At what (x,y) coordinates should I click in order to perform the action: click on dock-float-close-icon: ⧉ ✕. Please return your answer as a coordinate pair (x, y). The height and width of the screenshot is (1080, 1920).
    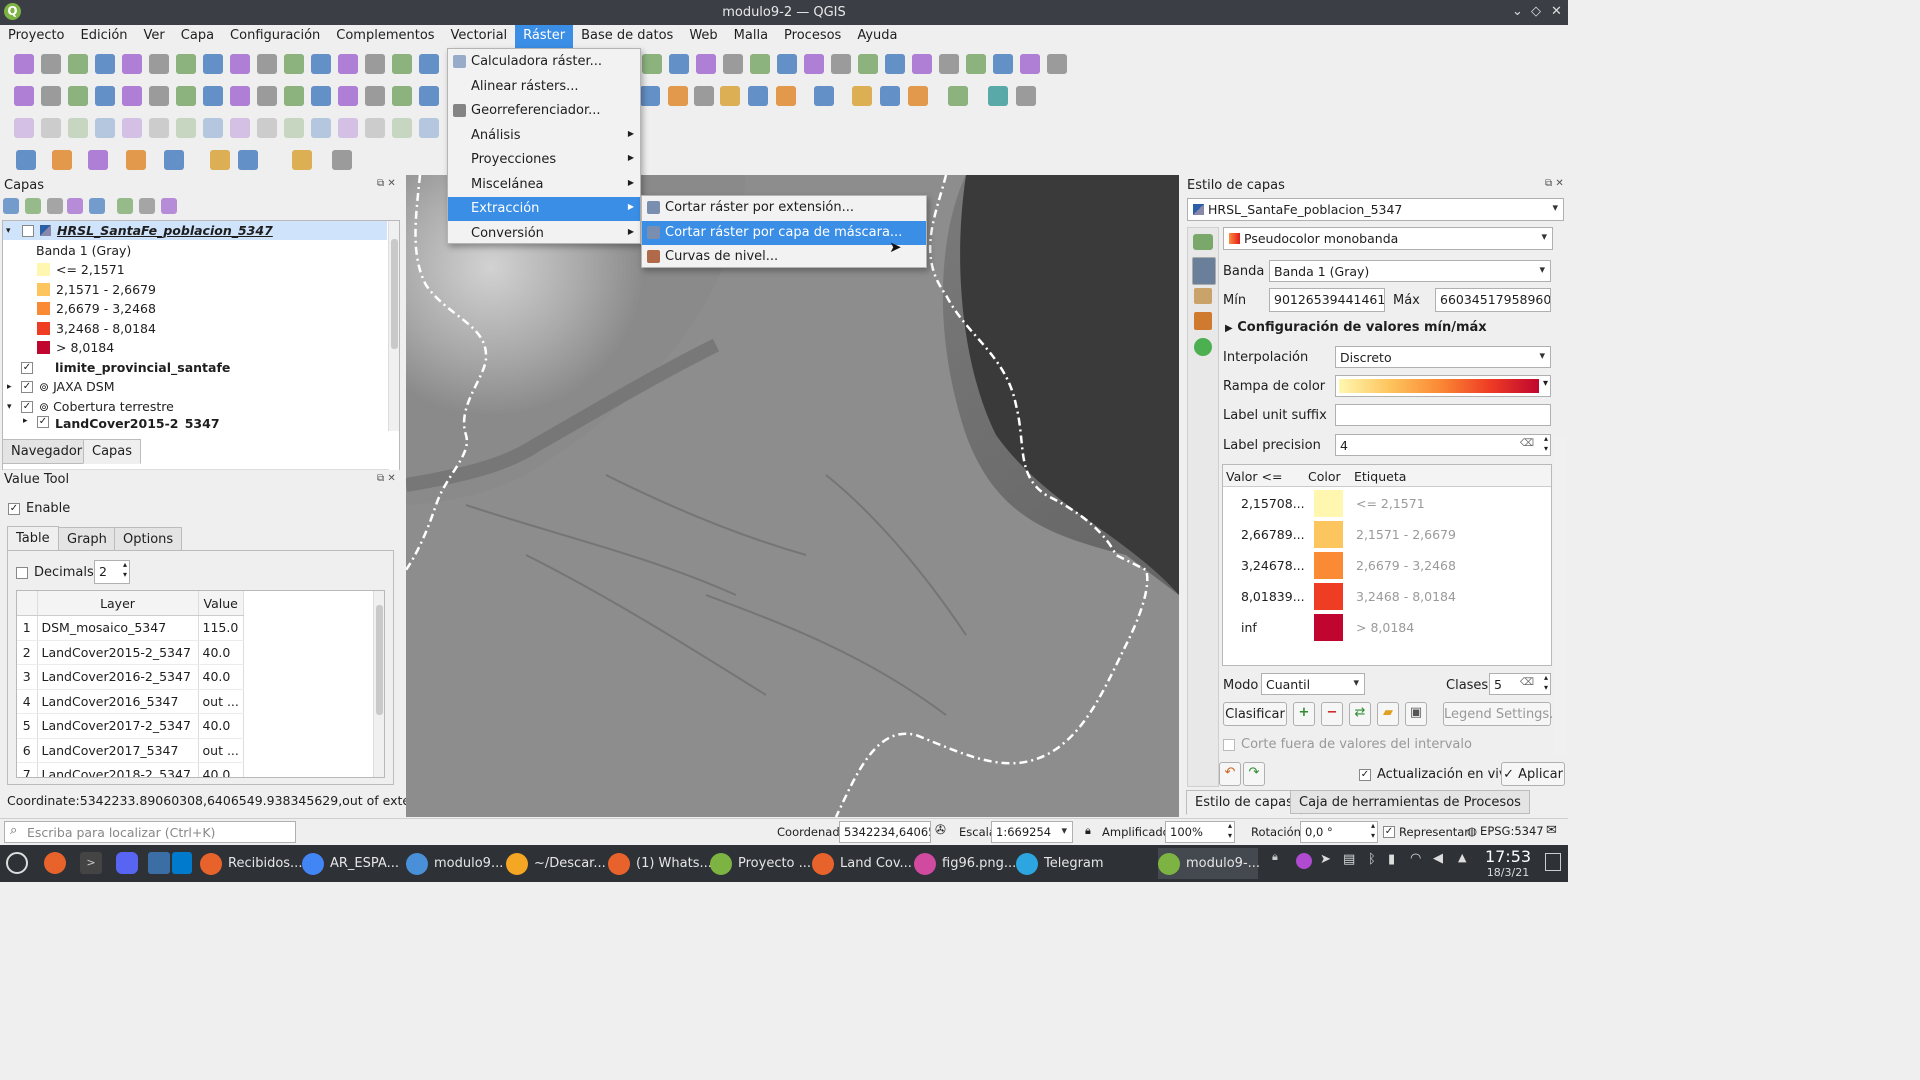
    Looking at the image, I should click on (386, 183).